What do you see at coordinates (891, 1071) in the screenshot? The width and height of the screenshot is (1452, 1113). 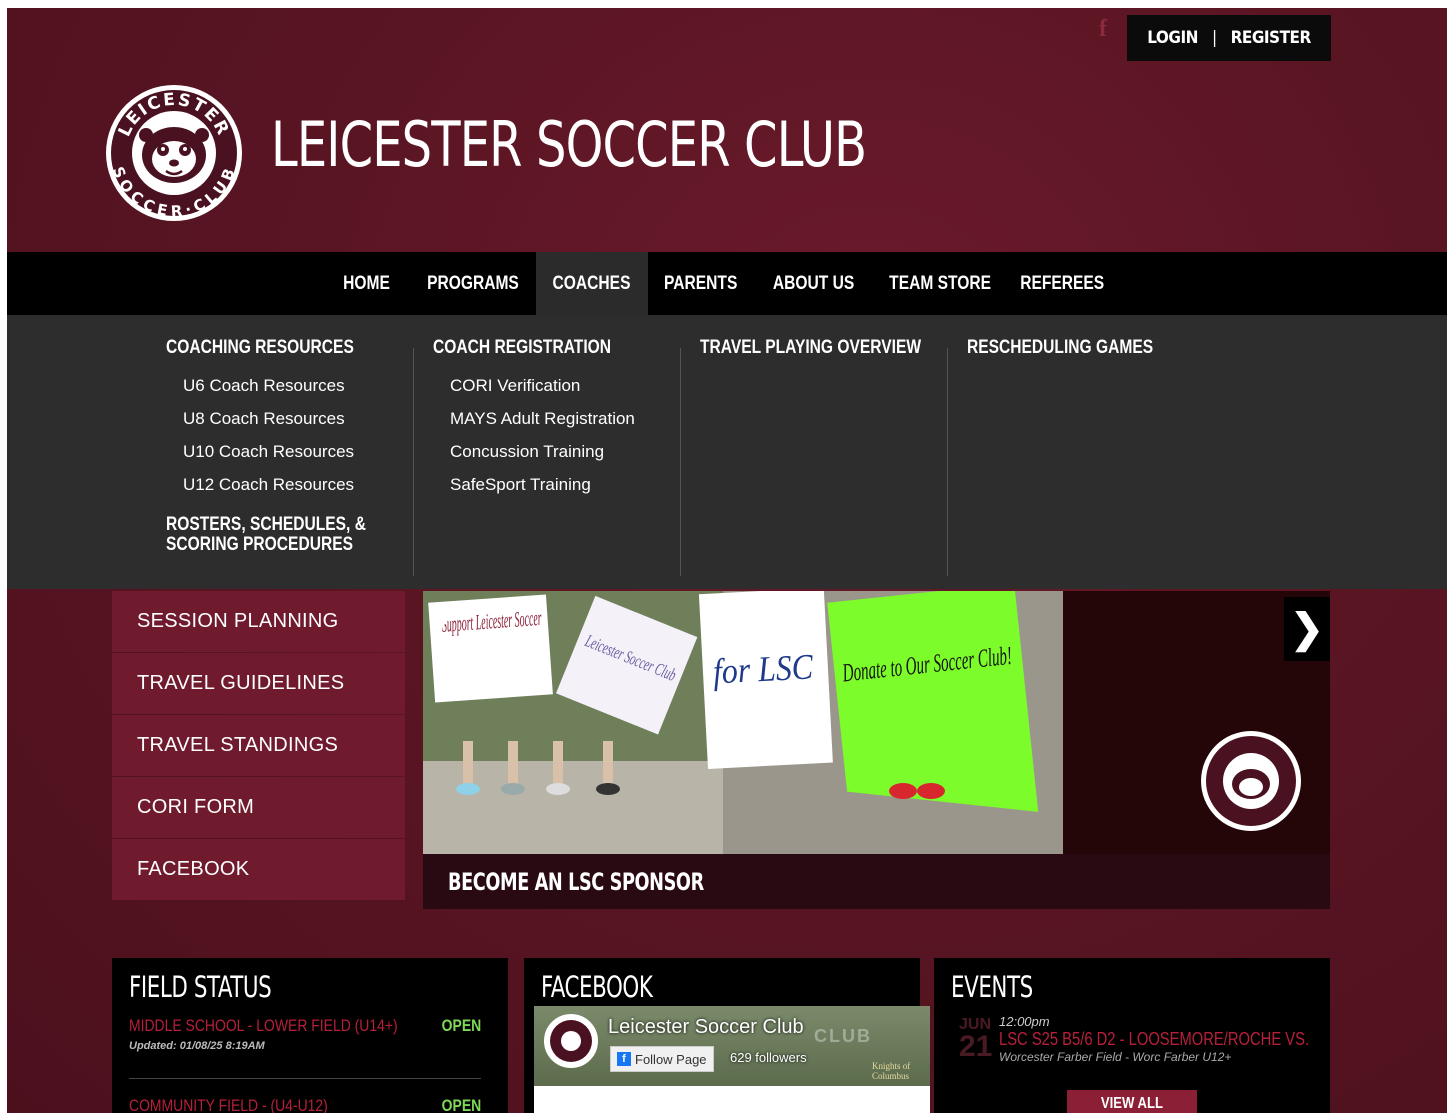 I see `facebook-sponsor-text: Knights of Columbus` at bounding box center [891, 1071].